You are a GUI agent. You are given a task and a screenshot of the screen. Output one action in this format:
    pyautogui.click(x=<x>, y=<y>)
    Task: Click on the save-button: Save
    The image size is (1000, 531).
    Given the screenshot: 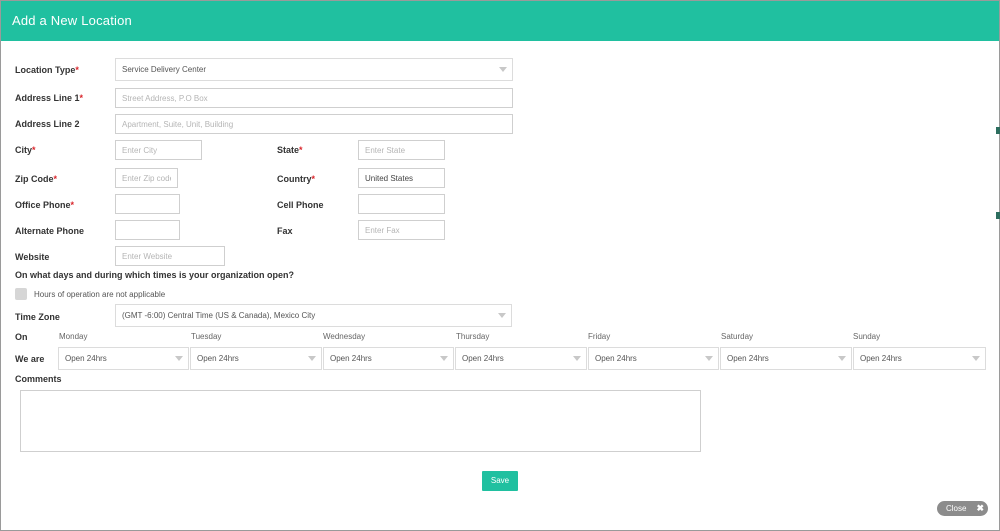 What is the action you would take?
    pyautogui.click(x=500, y=481)
    